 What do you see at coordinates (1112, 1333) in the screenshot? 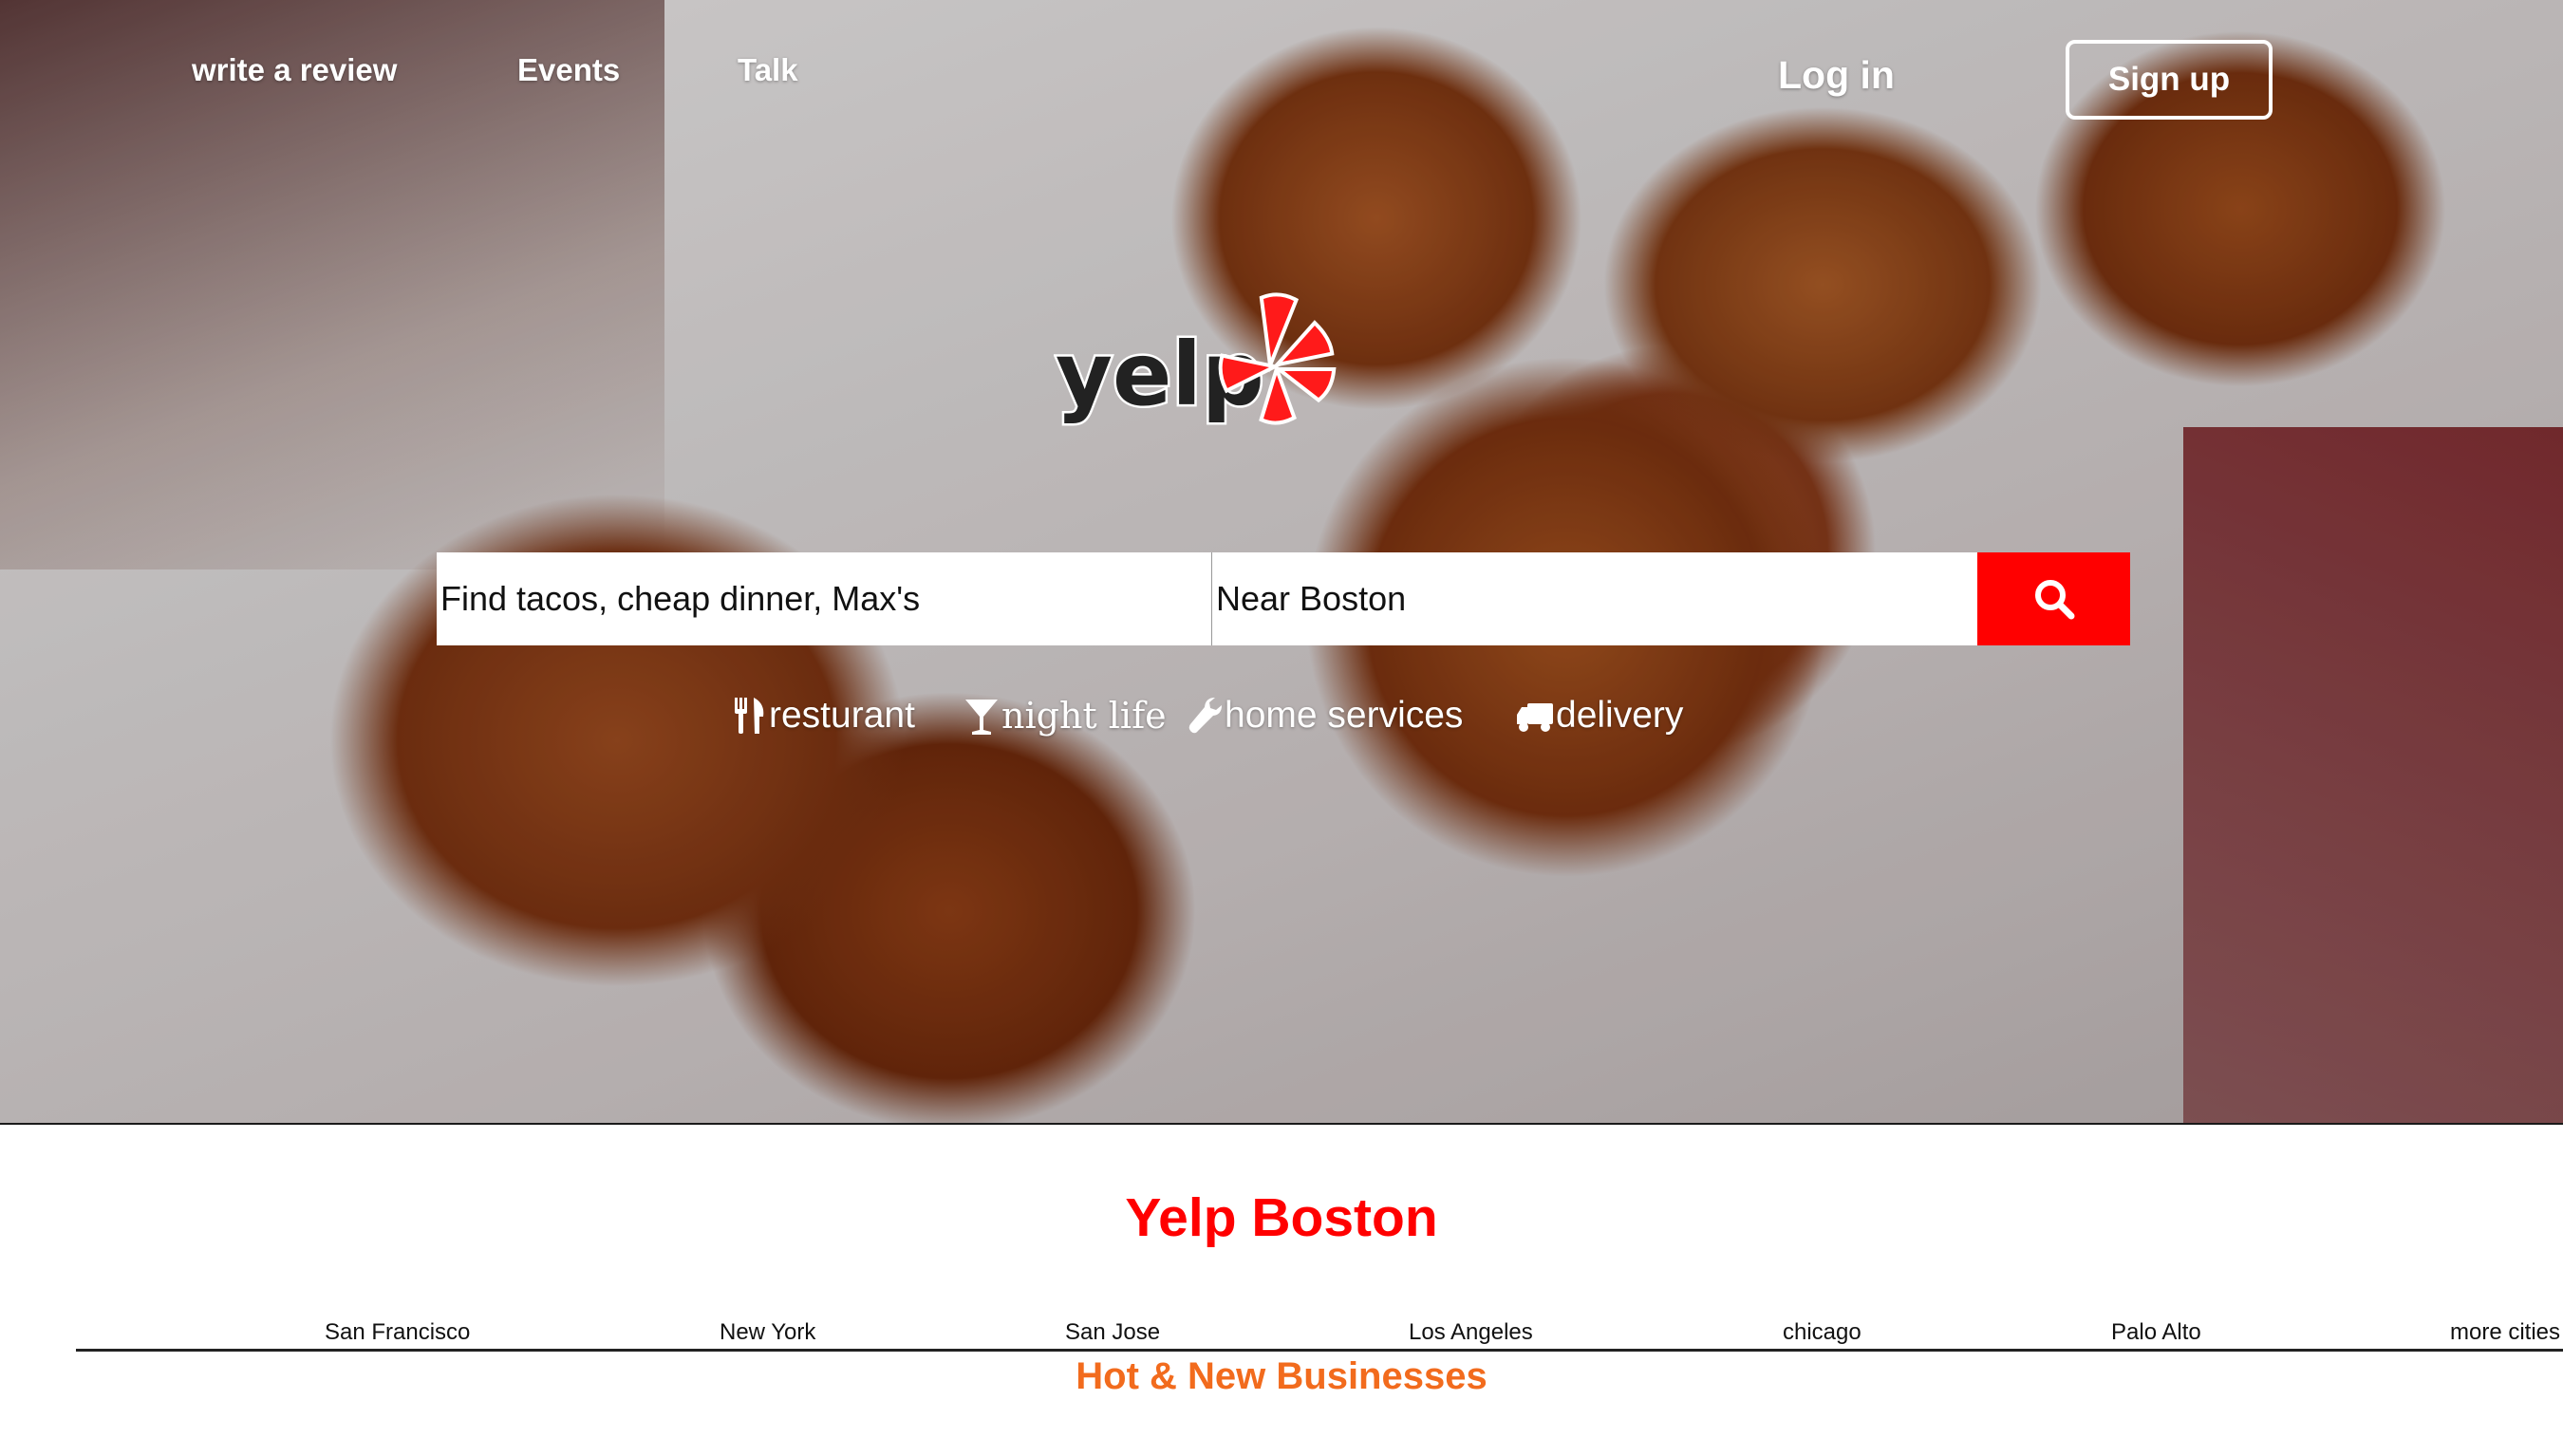
I see `city-link-san-jose: San Jose` at bounding box center [1112, 1333].